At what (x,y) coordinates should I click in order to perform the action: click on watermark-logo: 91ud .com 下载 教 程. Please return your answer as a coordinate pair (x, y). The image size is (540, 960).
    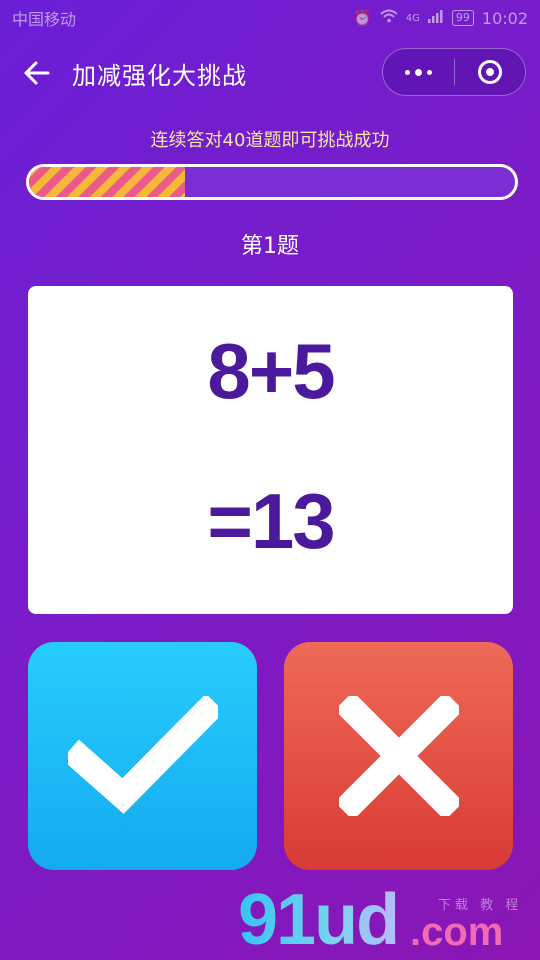
    Looking at the image, I should click on (388, 920).